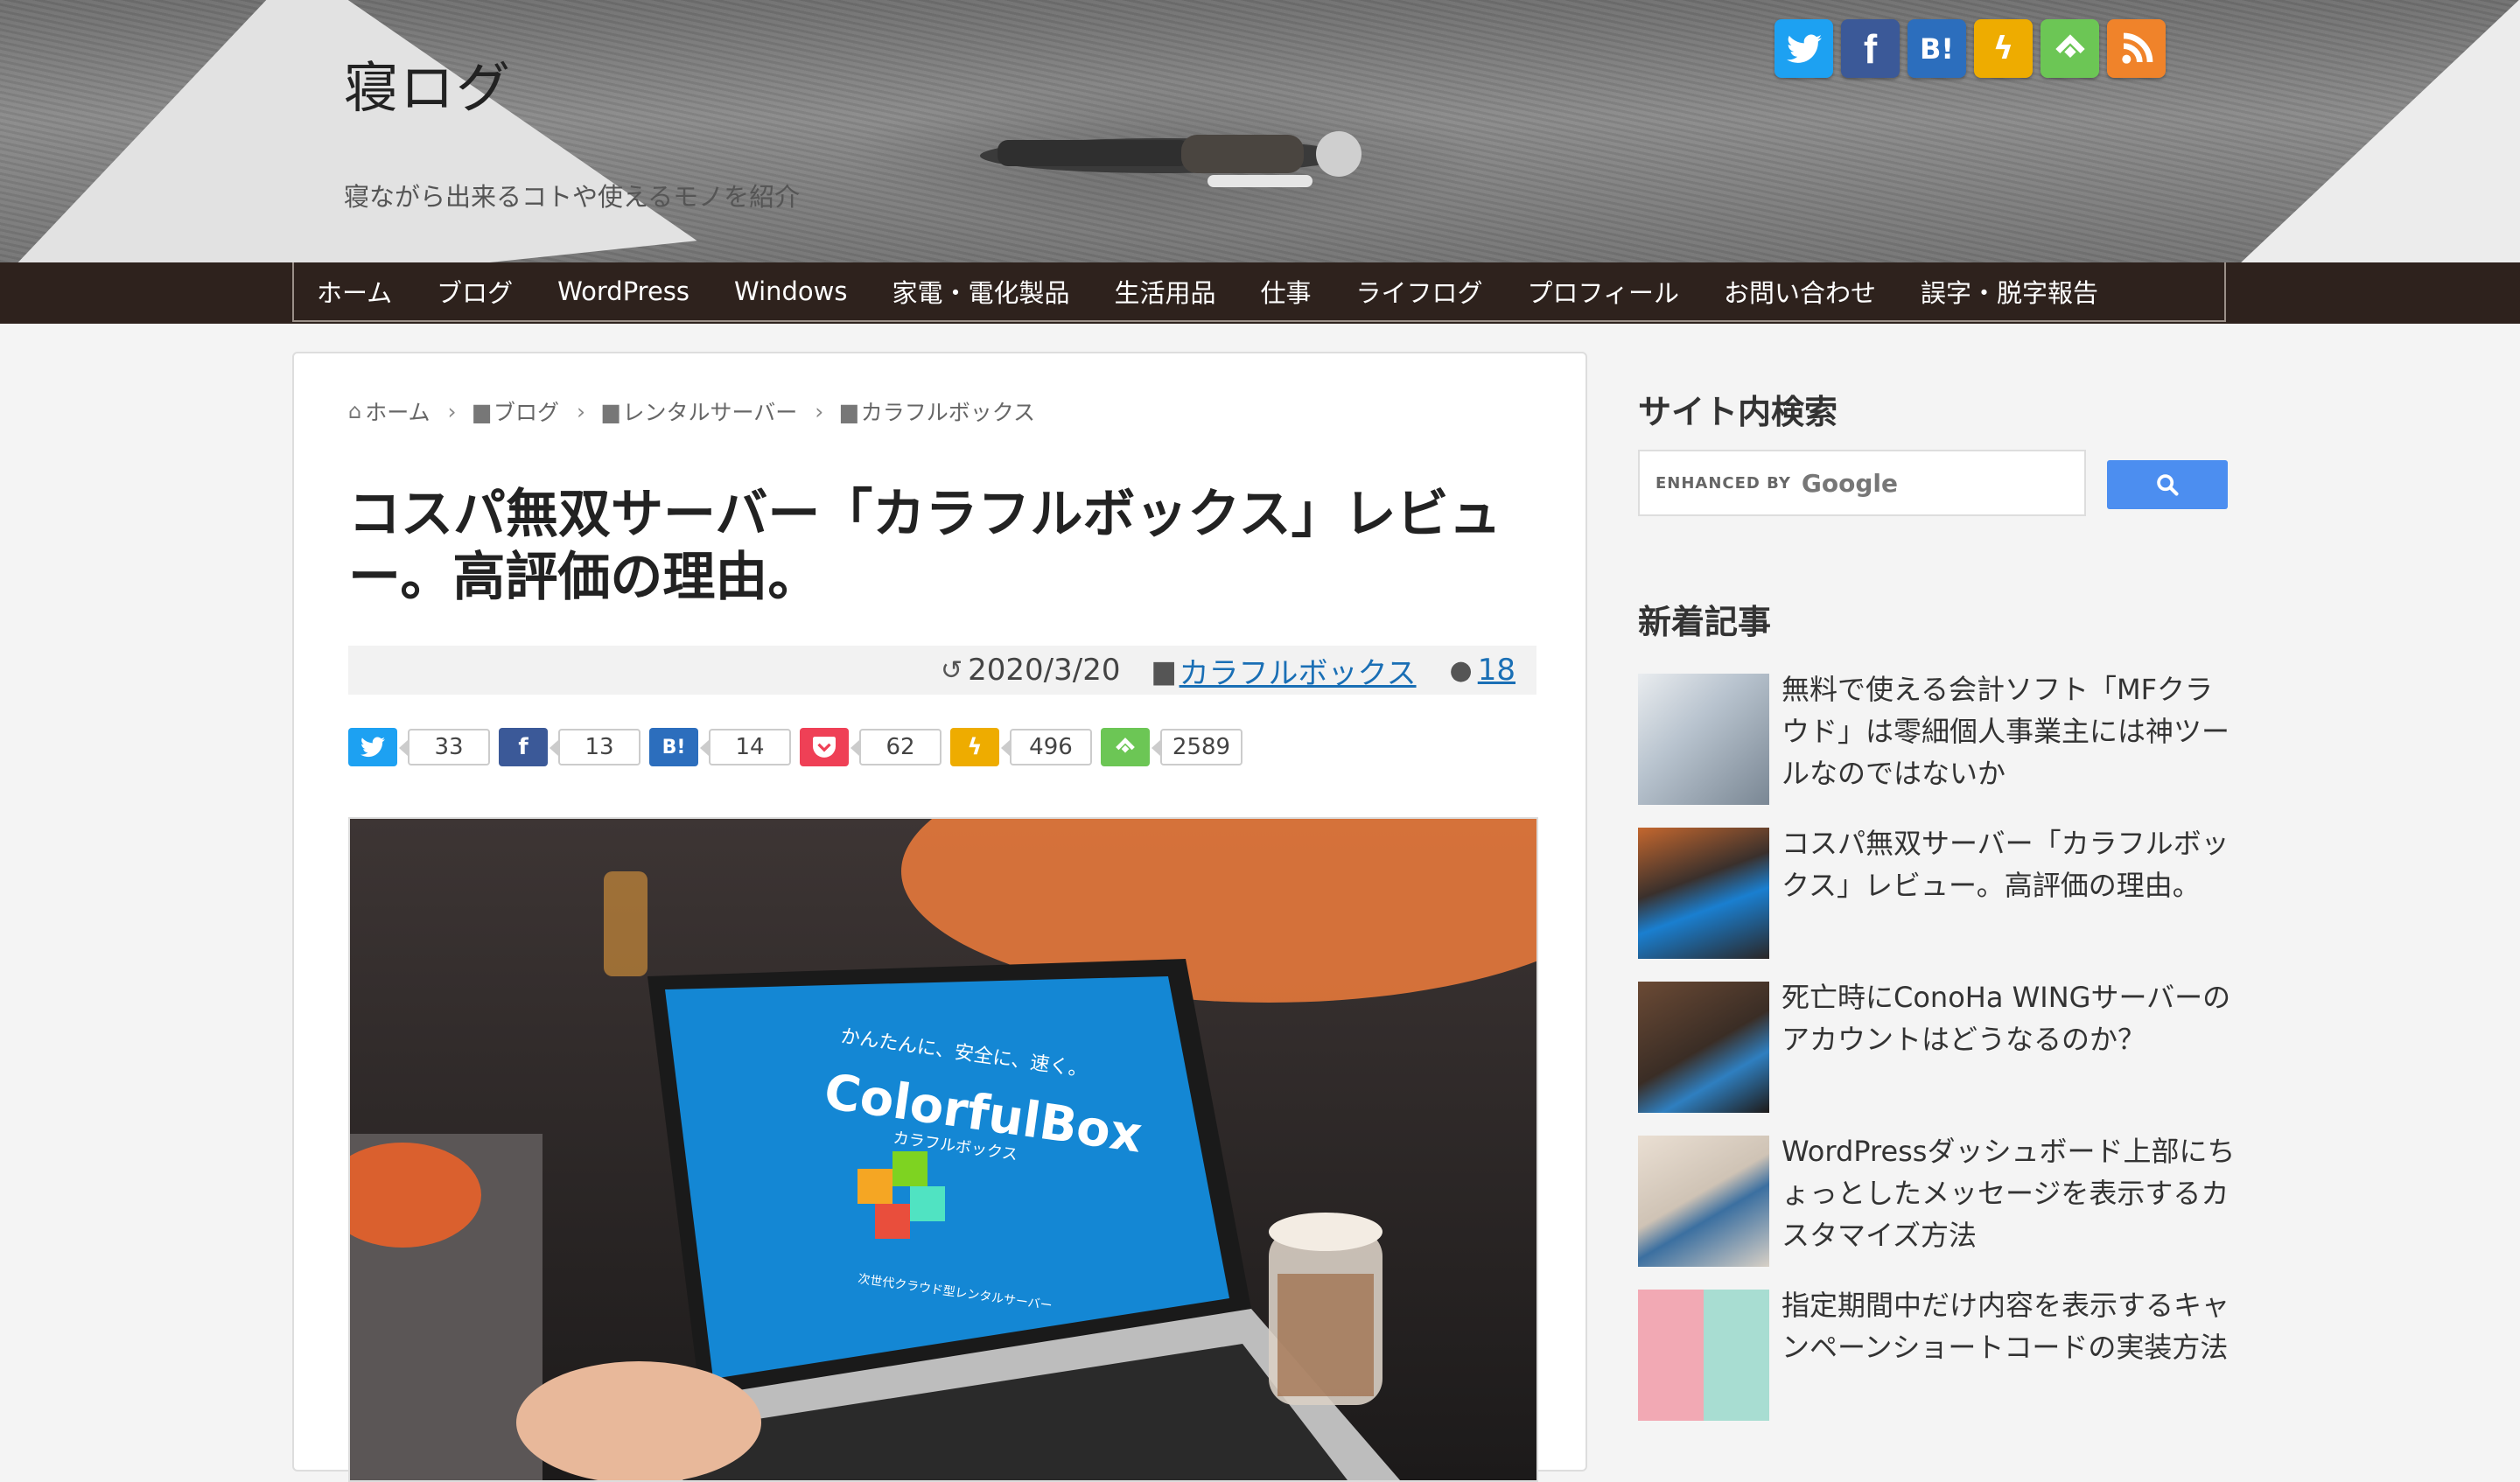  Describe the element at coordinates (2006, 731) in the screenshot. I see `post-title: 無料で使える会計ソフト「MFクラウド」は零細個人事業主には神ツールなのではないか` at that location.